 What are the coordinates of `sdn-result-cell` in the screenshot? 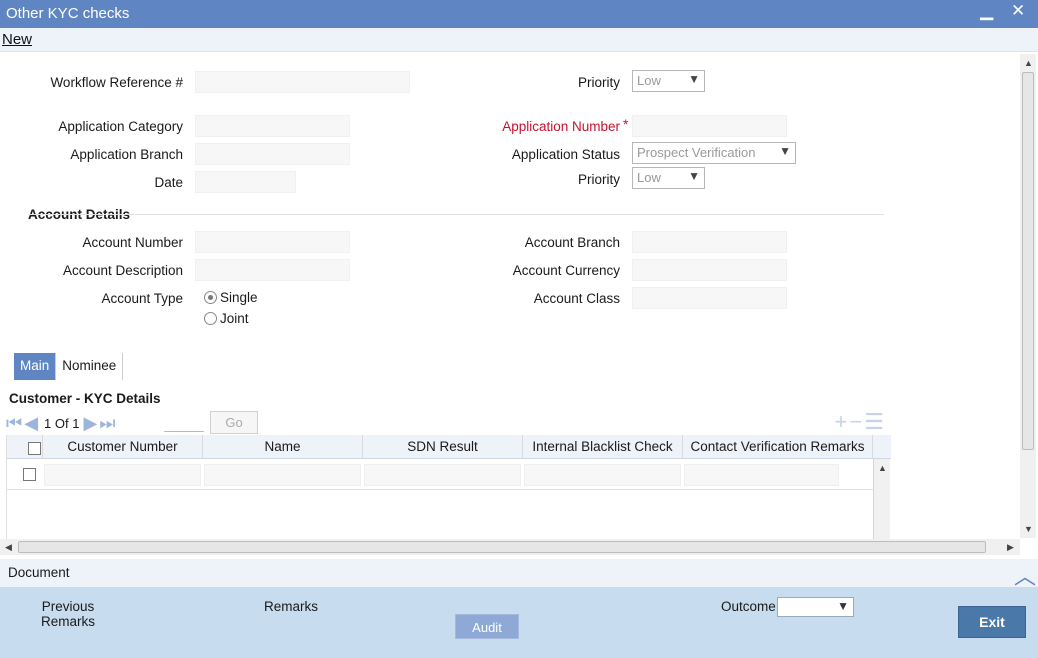 It's located at (442, 475).